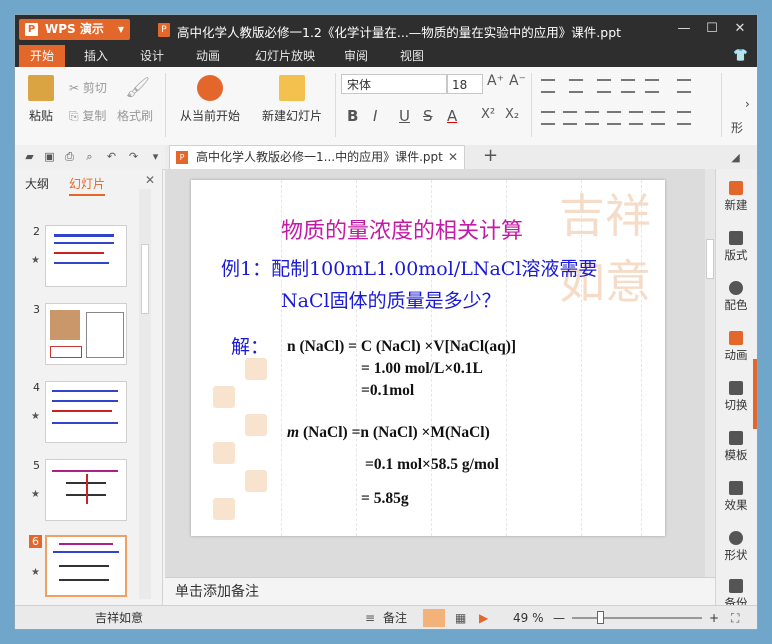  I want to click on slide-sorter-icon: ▦, so click(460, 617).